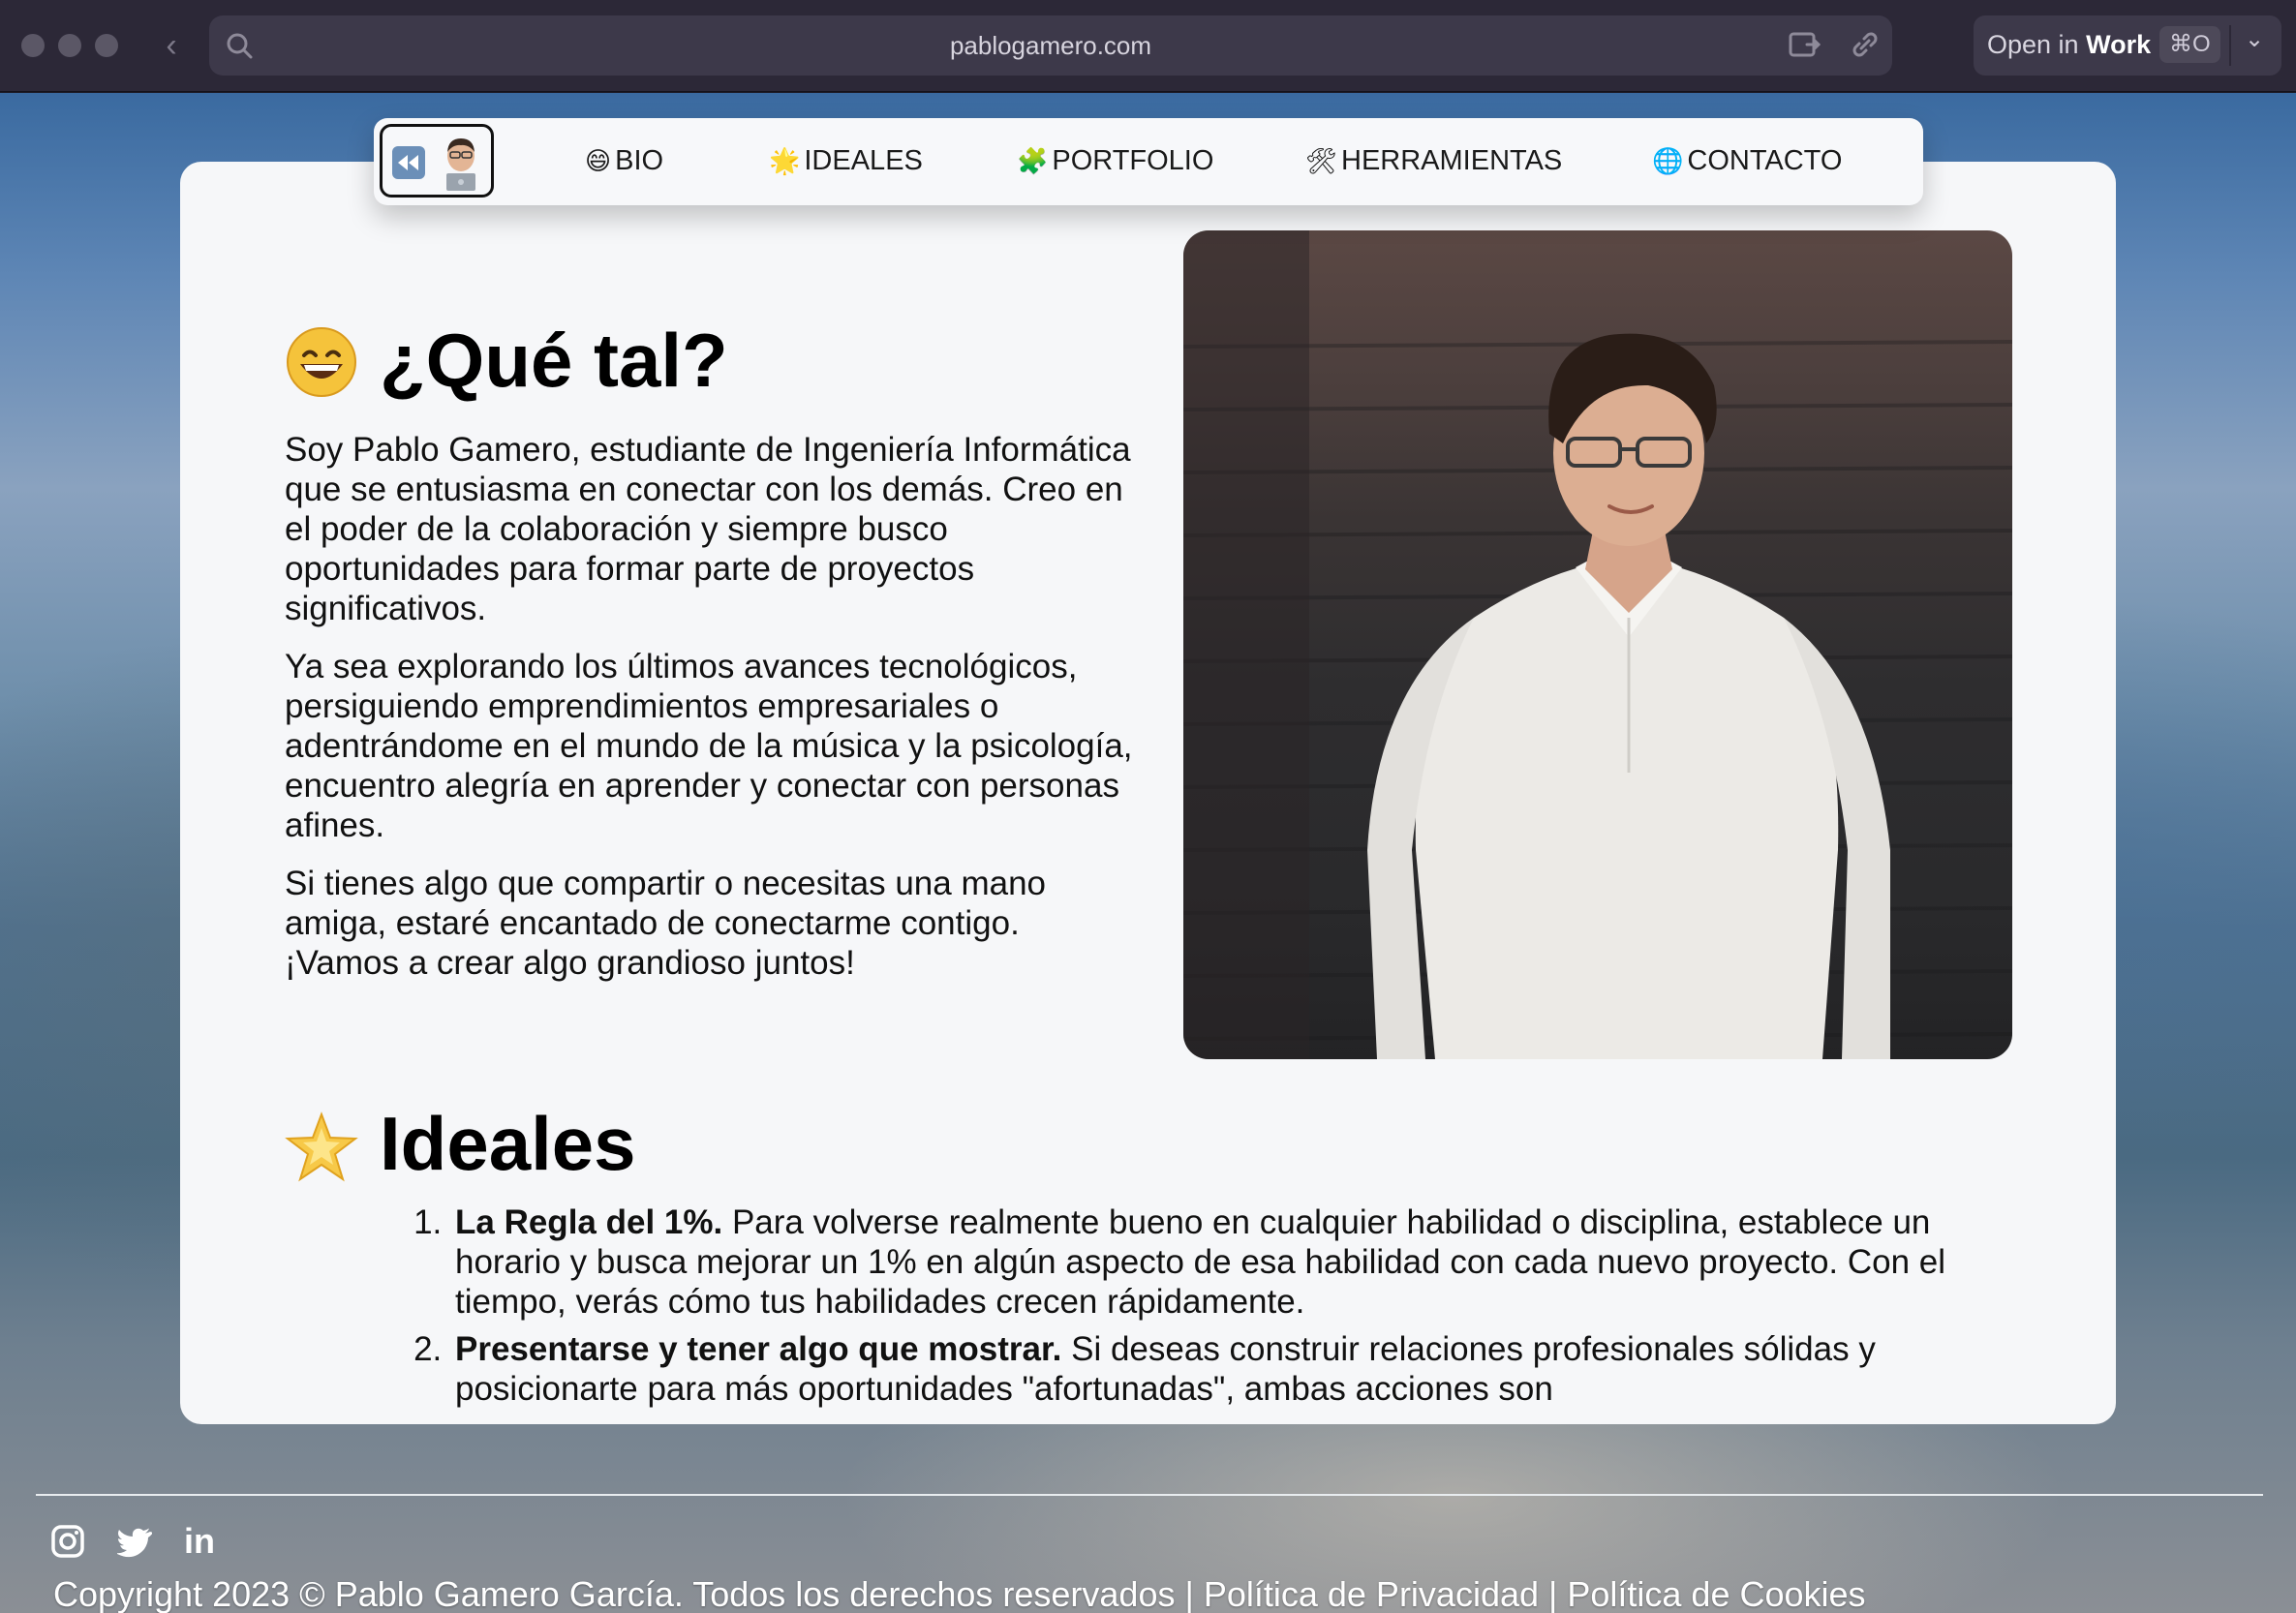  What do you see at coordinates (1765, 160) in the screenshot?
I see `nav-item-label: CONTACTO` at bounding box center [1765, 160].